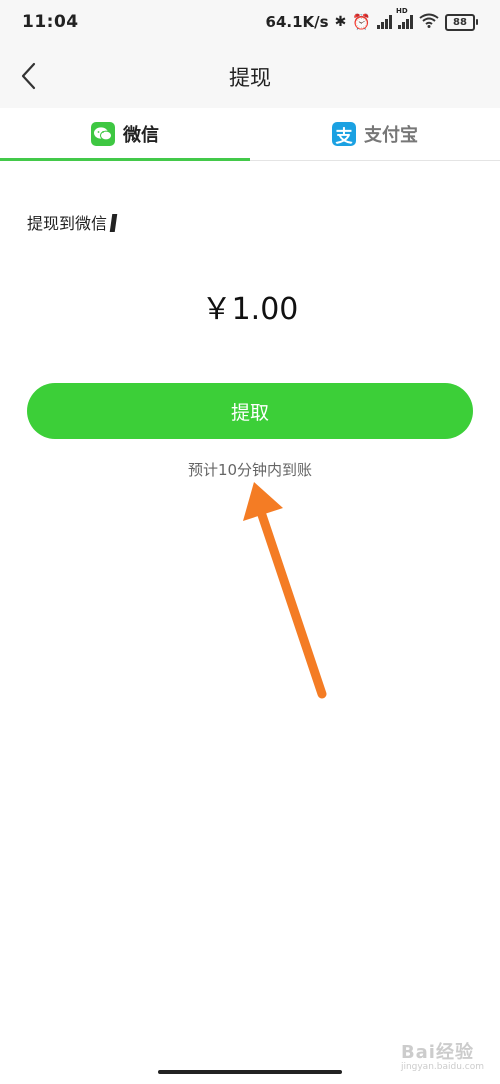  I want to click on tab-wechat: 微信, so click(125, 134).